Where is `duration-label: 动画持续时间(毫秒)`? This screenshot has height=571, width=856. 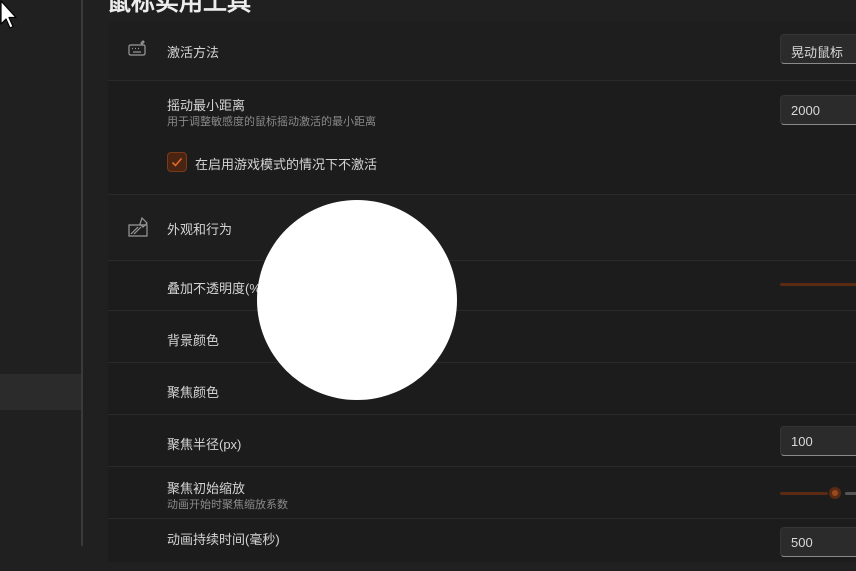 duration-label: 动画持续时间(毫秒) is located at coordinates (223, 539).